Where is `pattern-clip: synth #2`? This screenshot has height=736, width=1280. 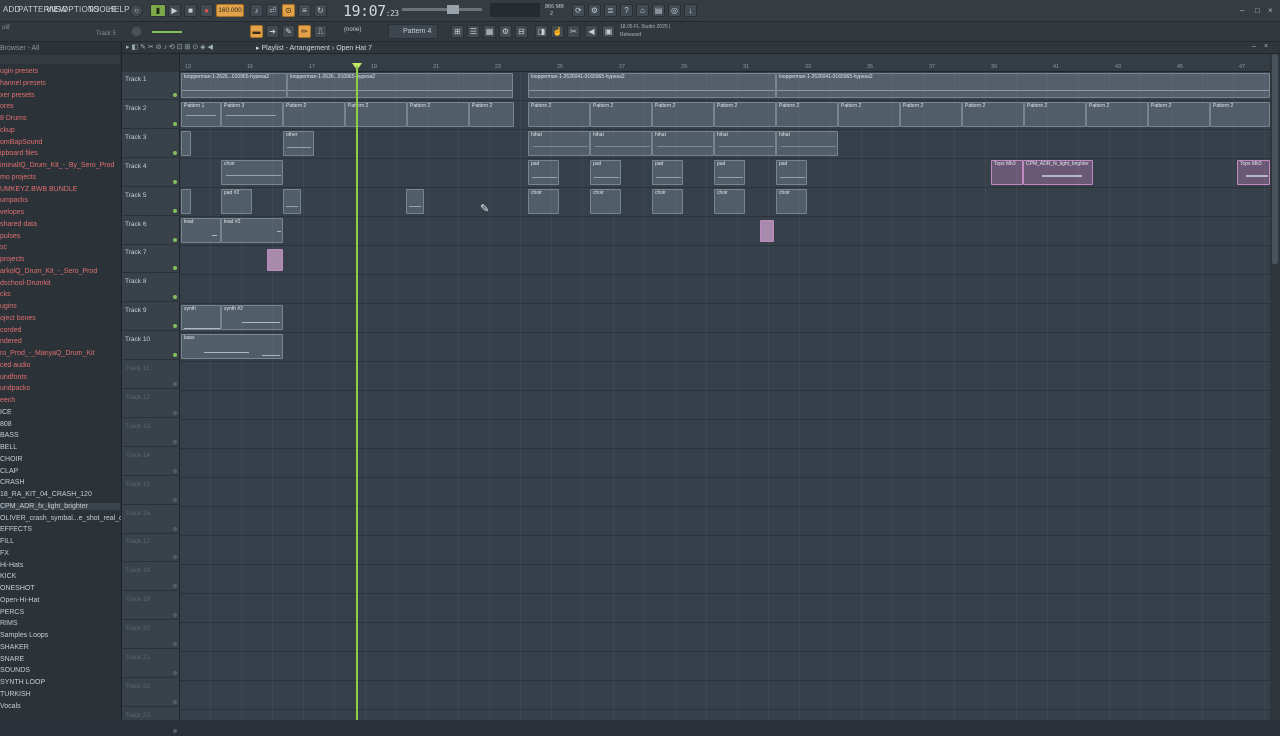 pattern-clip: synth #2 is located at coordinates (252, 317).